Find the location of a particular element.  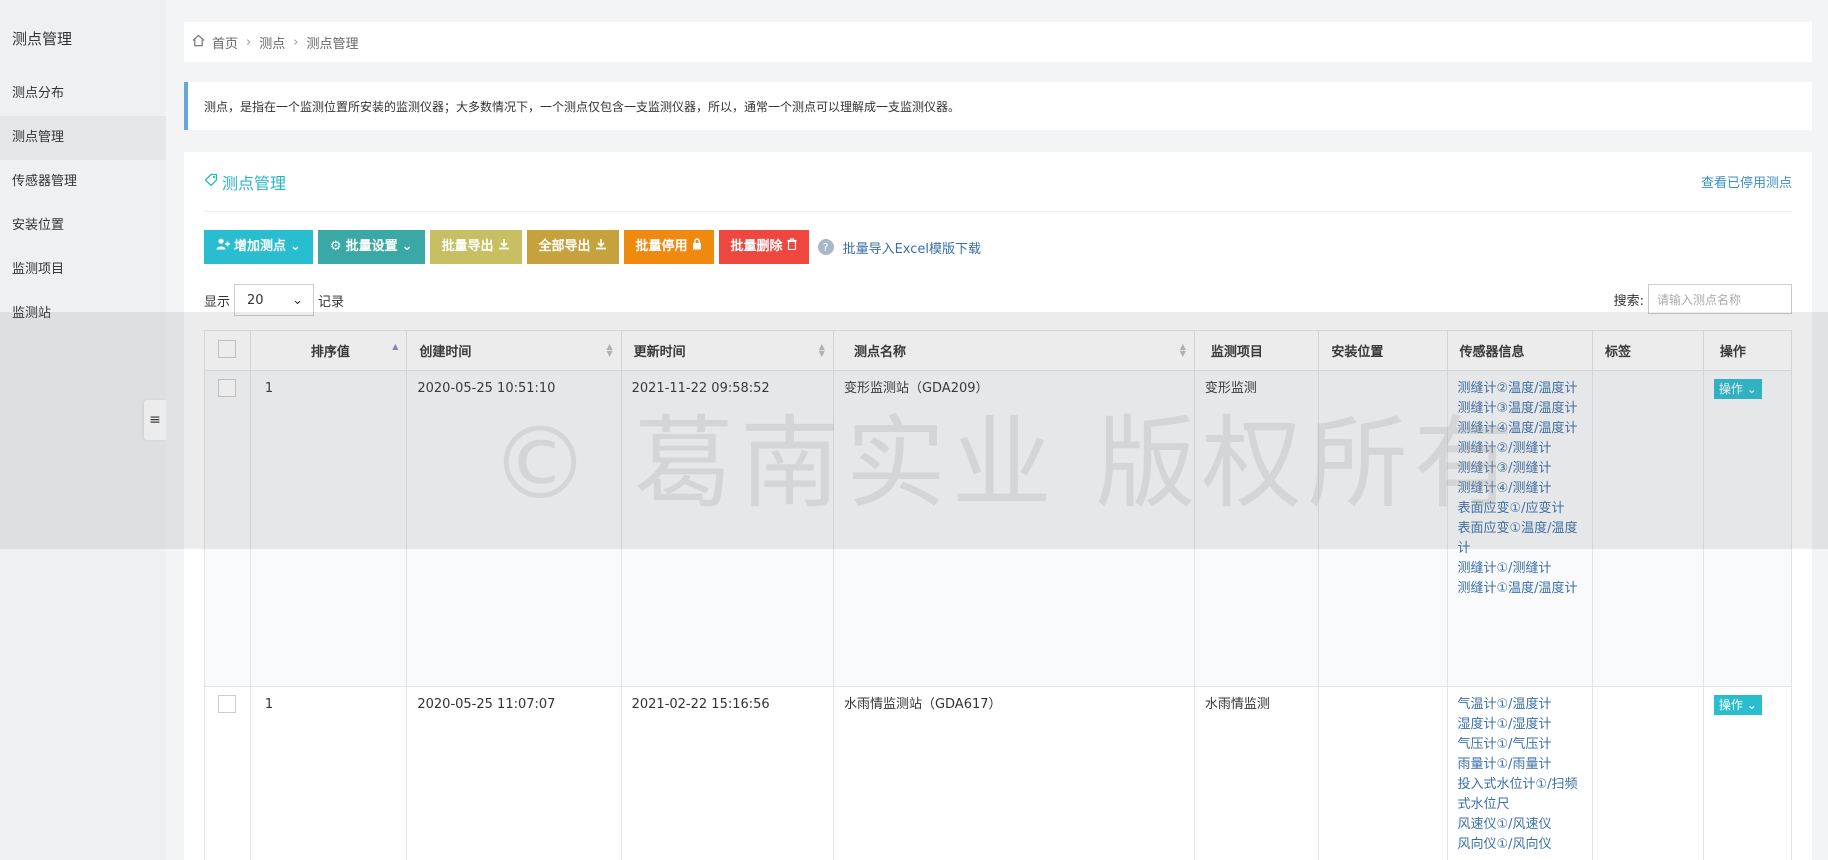

header-project: 监测项目 is located at coordinates (1256, 350).